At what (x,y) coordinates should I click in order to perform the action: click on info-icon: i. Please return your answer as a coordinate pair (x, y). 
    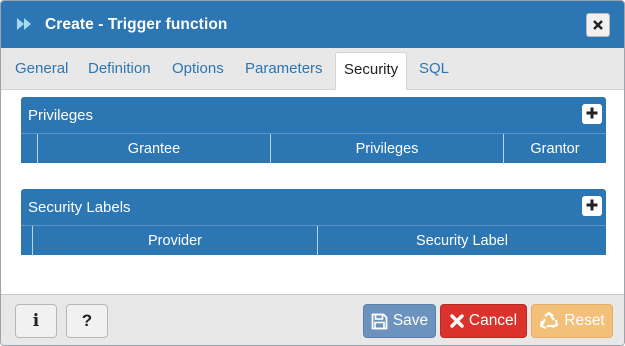
    Looking at the image, I should click on (36, 321).